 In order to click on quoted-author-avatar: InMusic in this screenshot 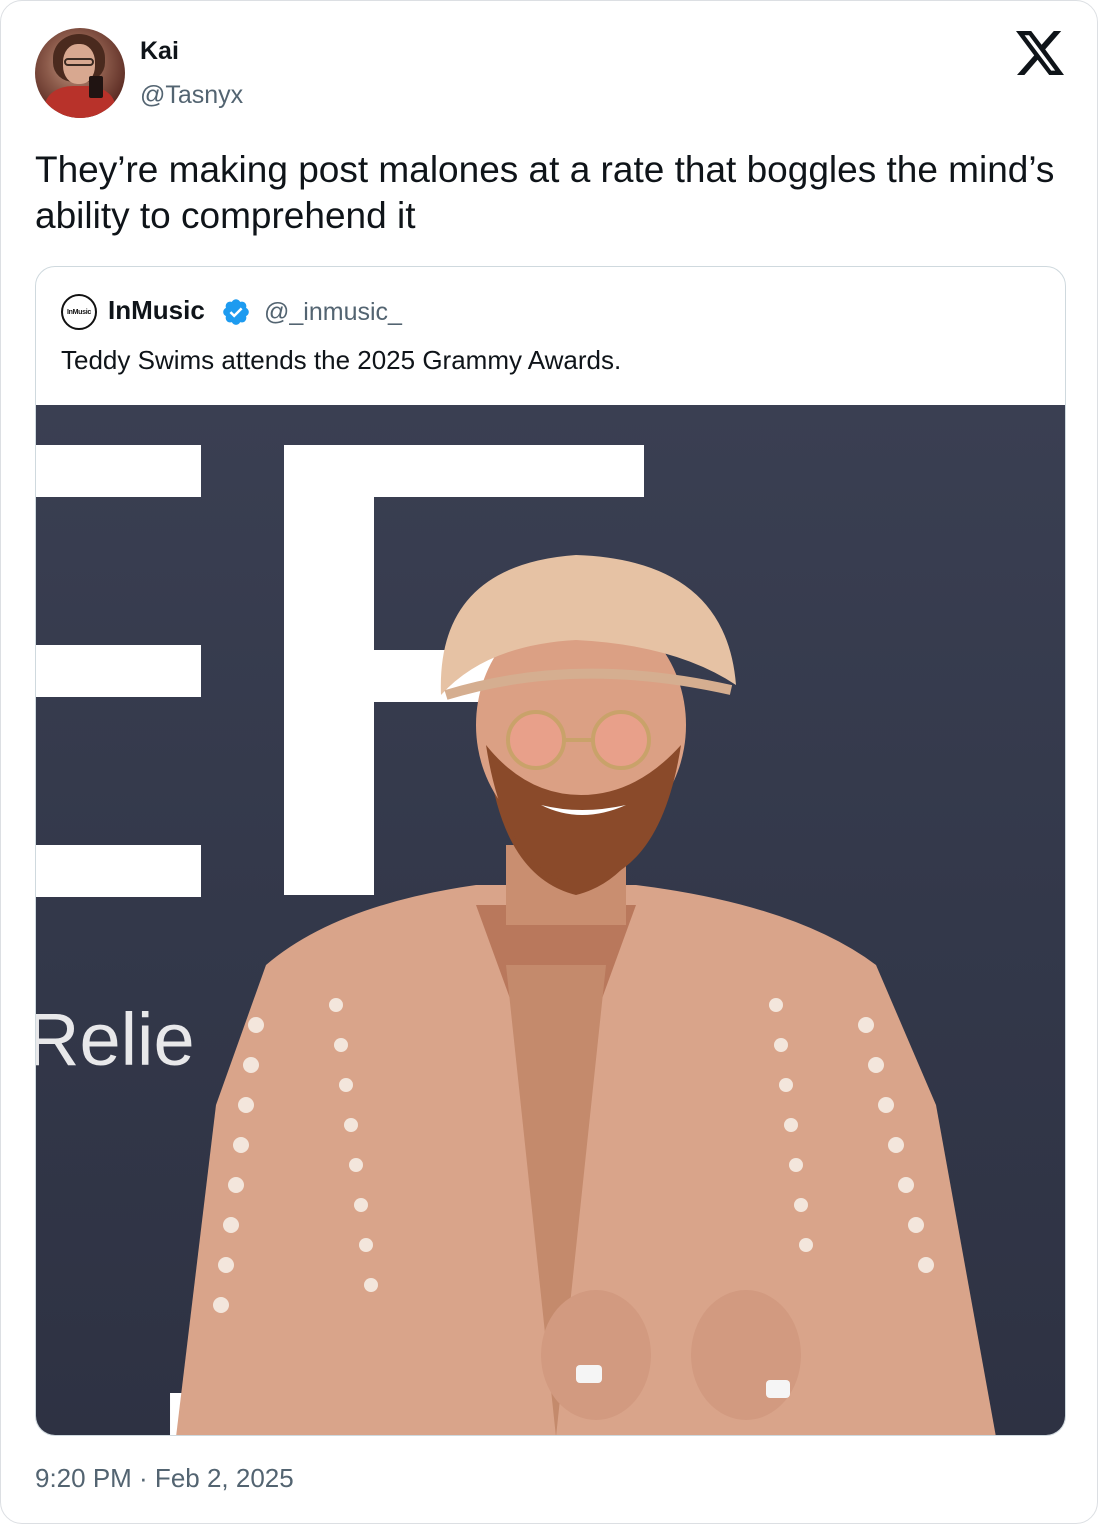, I will do `click(79, 312)`.